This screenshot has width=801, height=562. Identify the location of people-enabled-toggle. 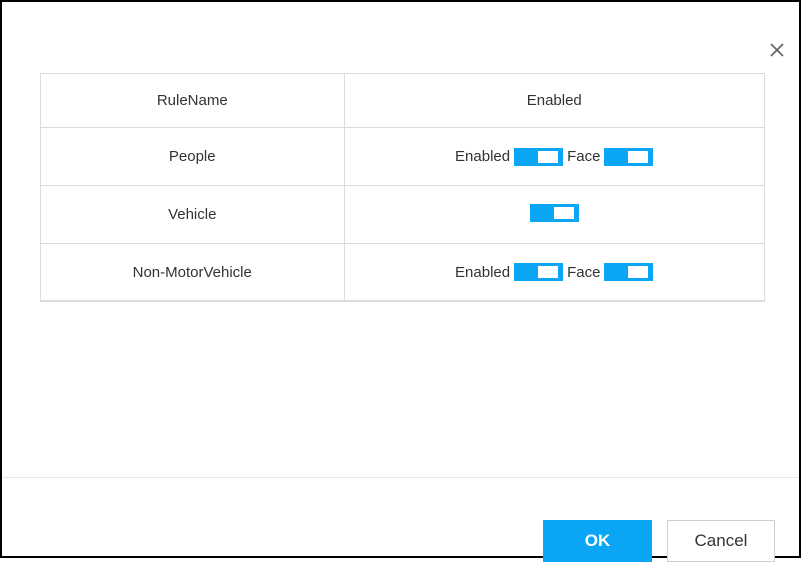
(539, 156).